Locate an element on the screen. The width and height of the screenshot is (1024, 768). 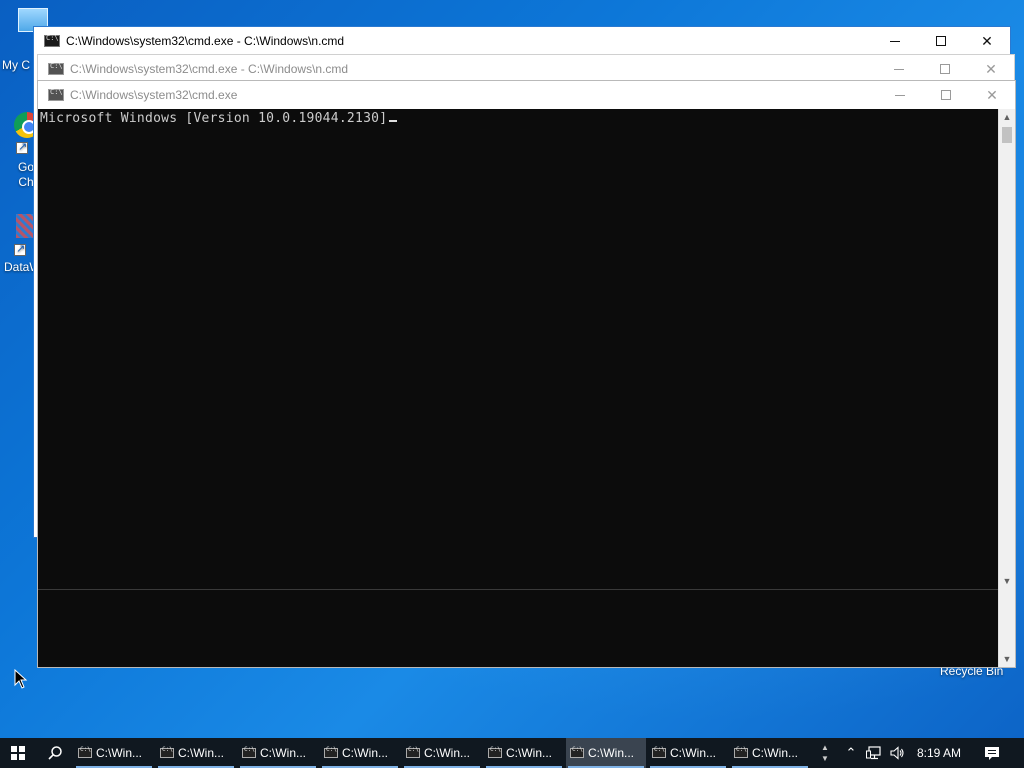
window-title: C:\Windows\system32\cmd.exe is located at coordinates (154, 95).